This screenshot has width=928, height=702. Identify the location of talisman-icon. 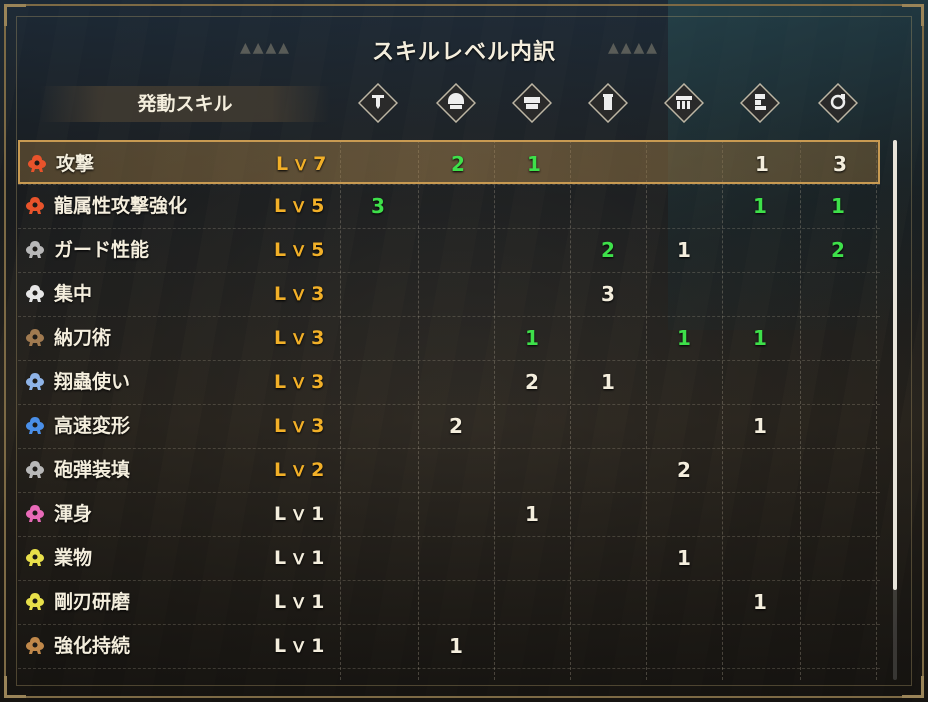
(838, 103).